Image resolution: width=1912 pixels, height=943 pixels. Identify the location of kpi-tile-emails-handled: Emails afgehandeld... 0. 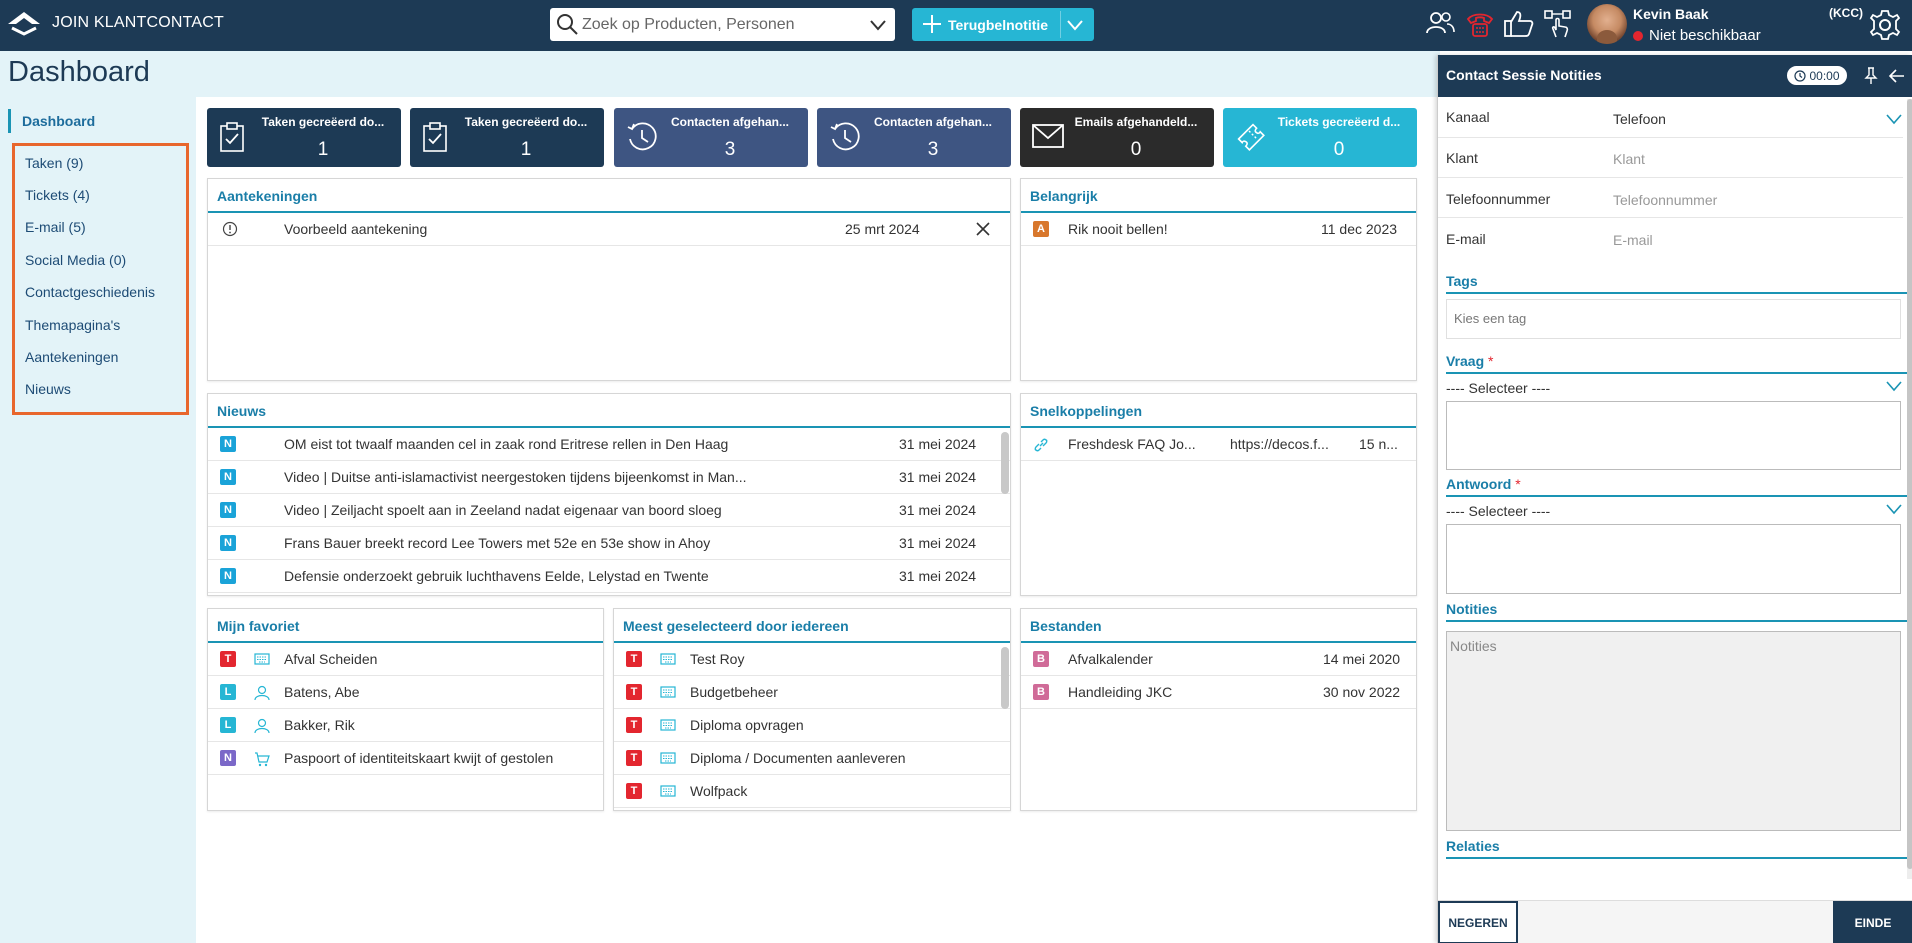
(1117, 137).